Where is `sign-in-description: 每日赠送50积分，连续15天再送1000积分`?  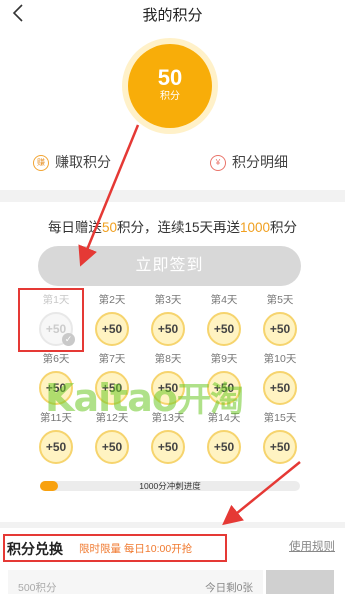
sign-in-description: 每日赠送50积分，连续15天再送1000积分 is located at coordinates (172, 227).